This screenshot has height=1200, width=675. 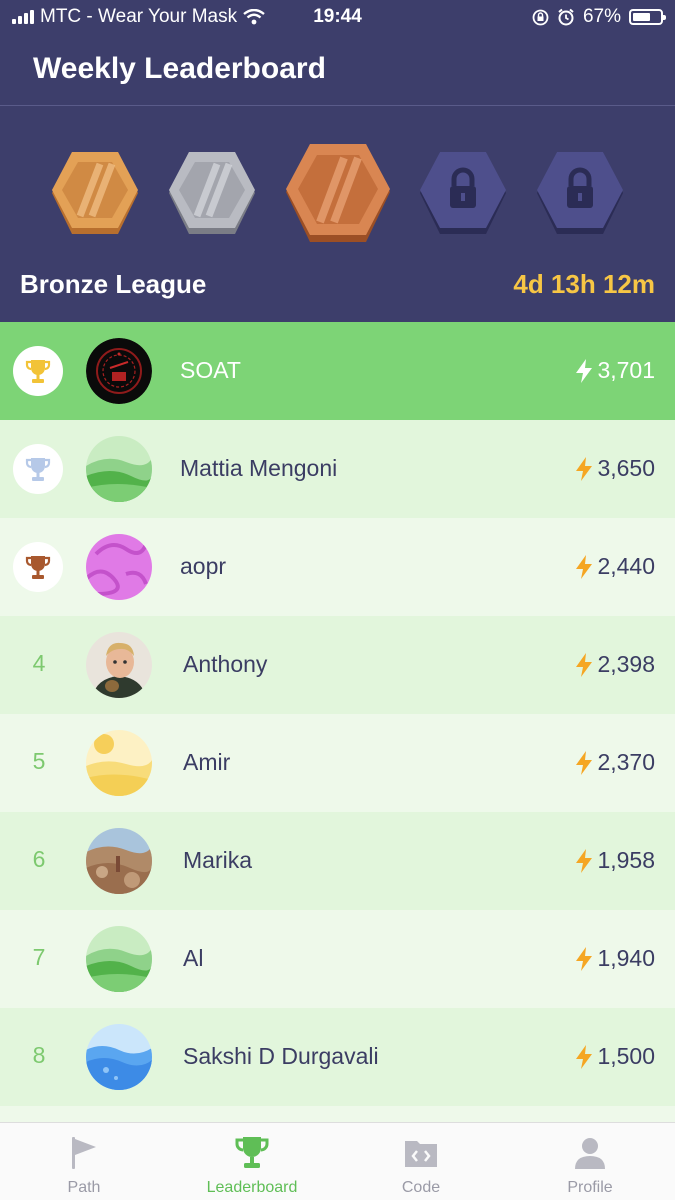 I want to click on score-value: 3,701, so click(x=626, y=370).